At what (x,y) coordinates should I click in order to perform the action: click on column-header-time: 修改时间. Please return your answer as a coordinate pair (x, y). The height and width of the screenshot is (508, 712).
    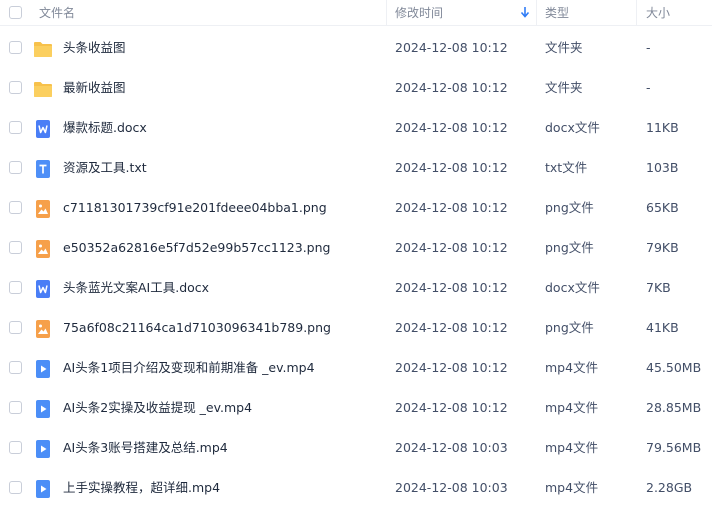
    Looking at the image, I should click on (419, 13).